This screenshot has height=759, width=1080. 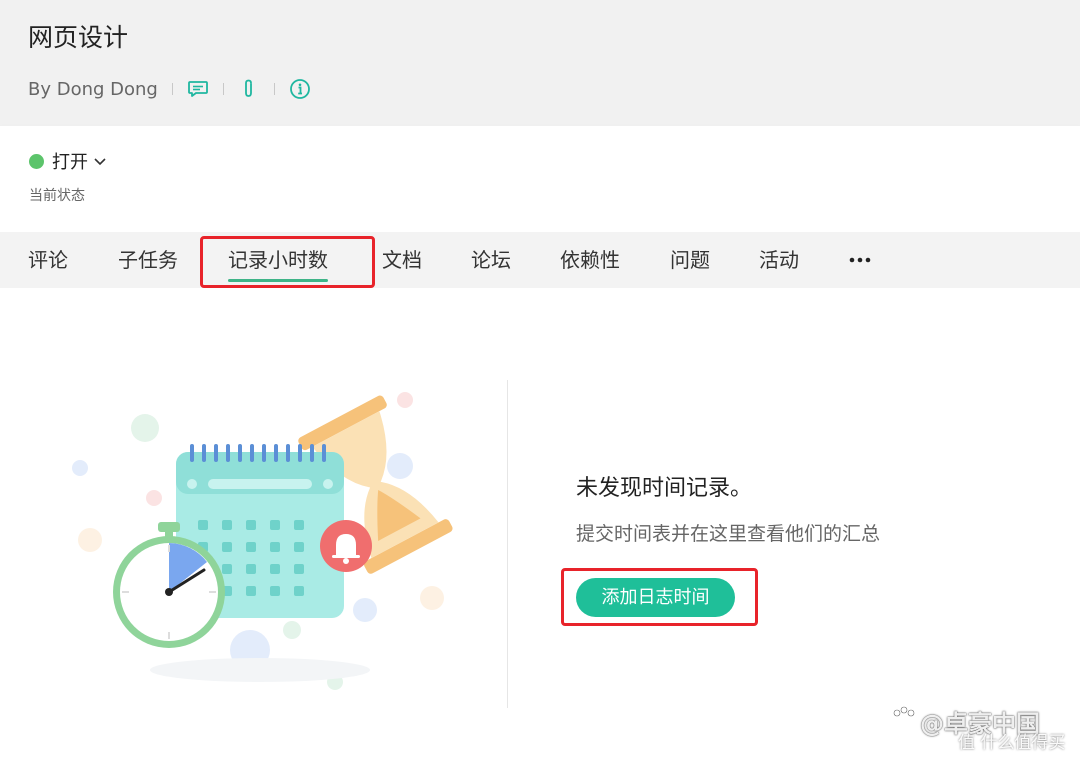 I want to click on tab-dependencies: 依赖性, so click(x=590, y=260).